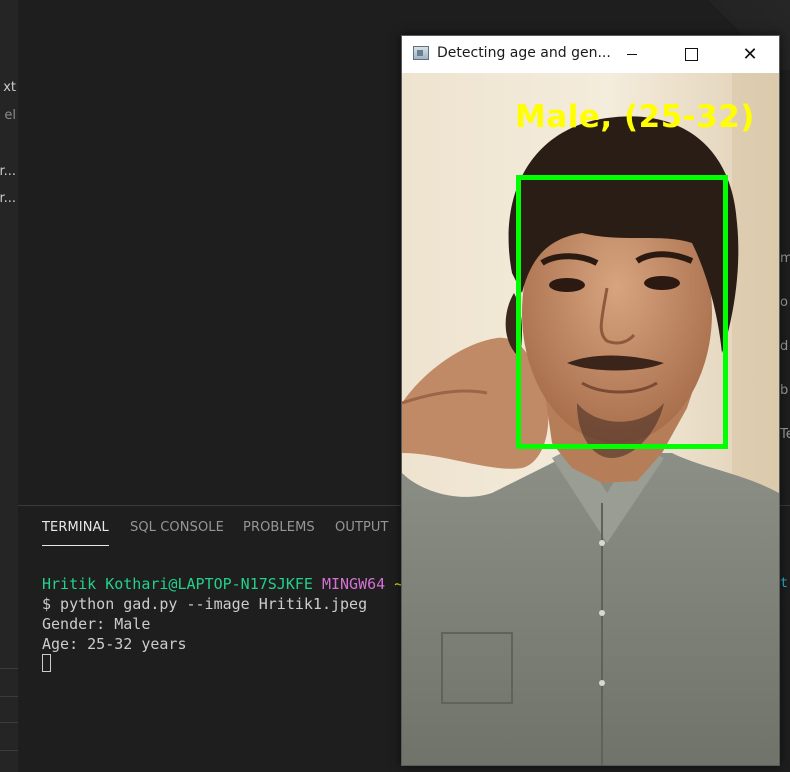  I want to click on right-text-fragment: b, so click(784, 390).